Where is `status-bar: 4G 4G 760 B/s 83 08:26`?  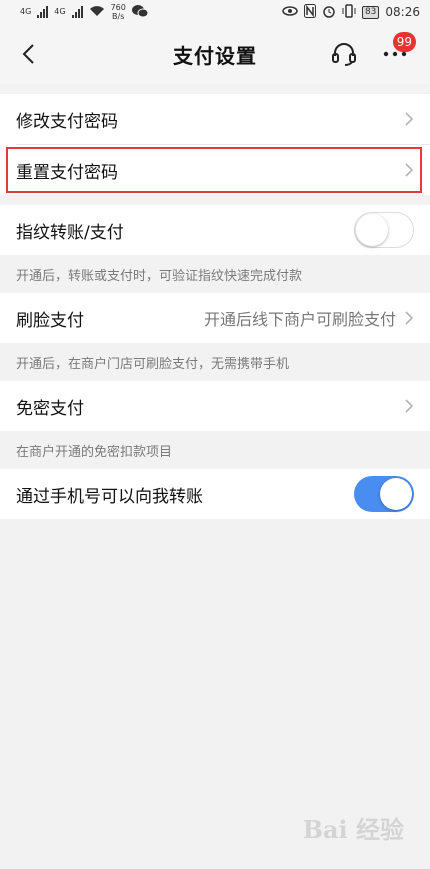
status-bar: 4G 4G 760 B/s 83 08:26 is located at coordinates (215, 12).